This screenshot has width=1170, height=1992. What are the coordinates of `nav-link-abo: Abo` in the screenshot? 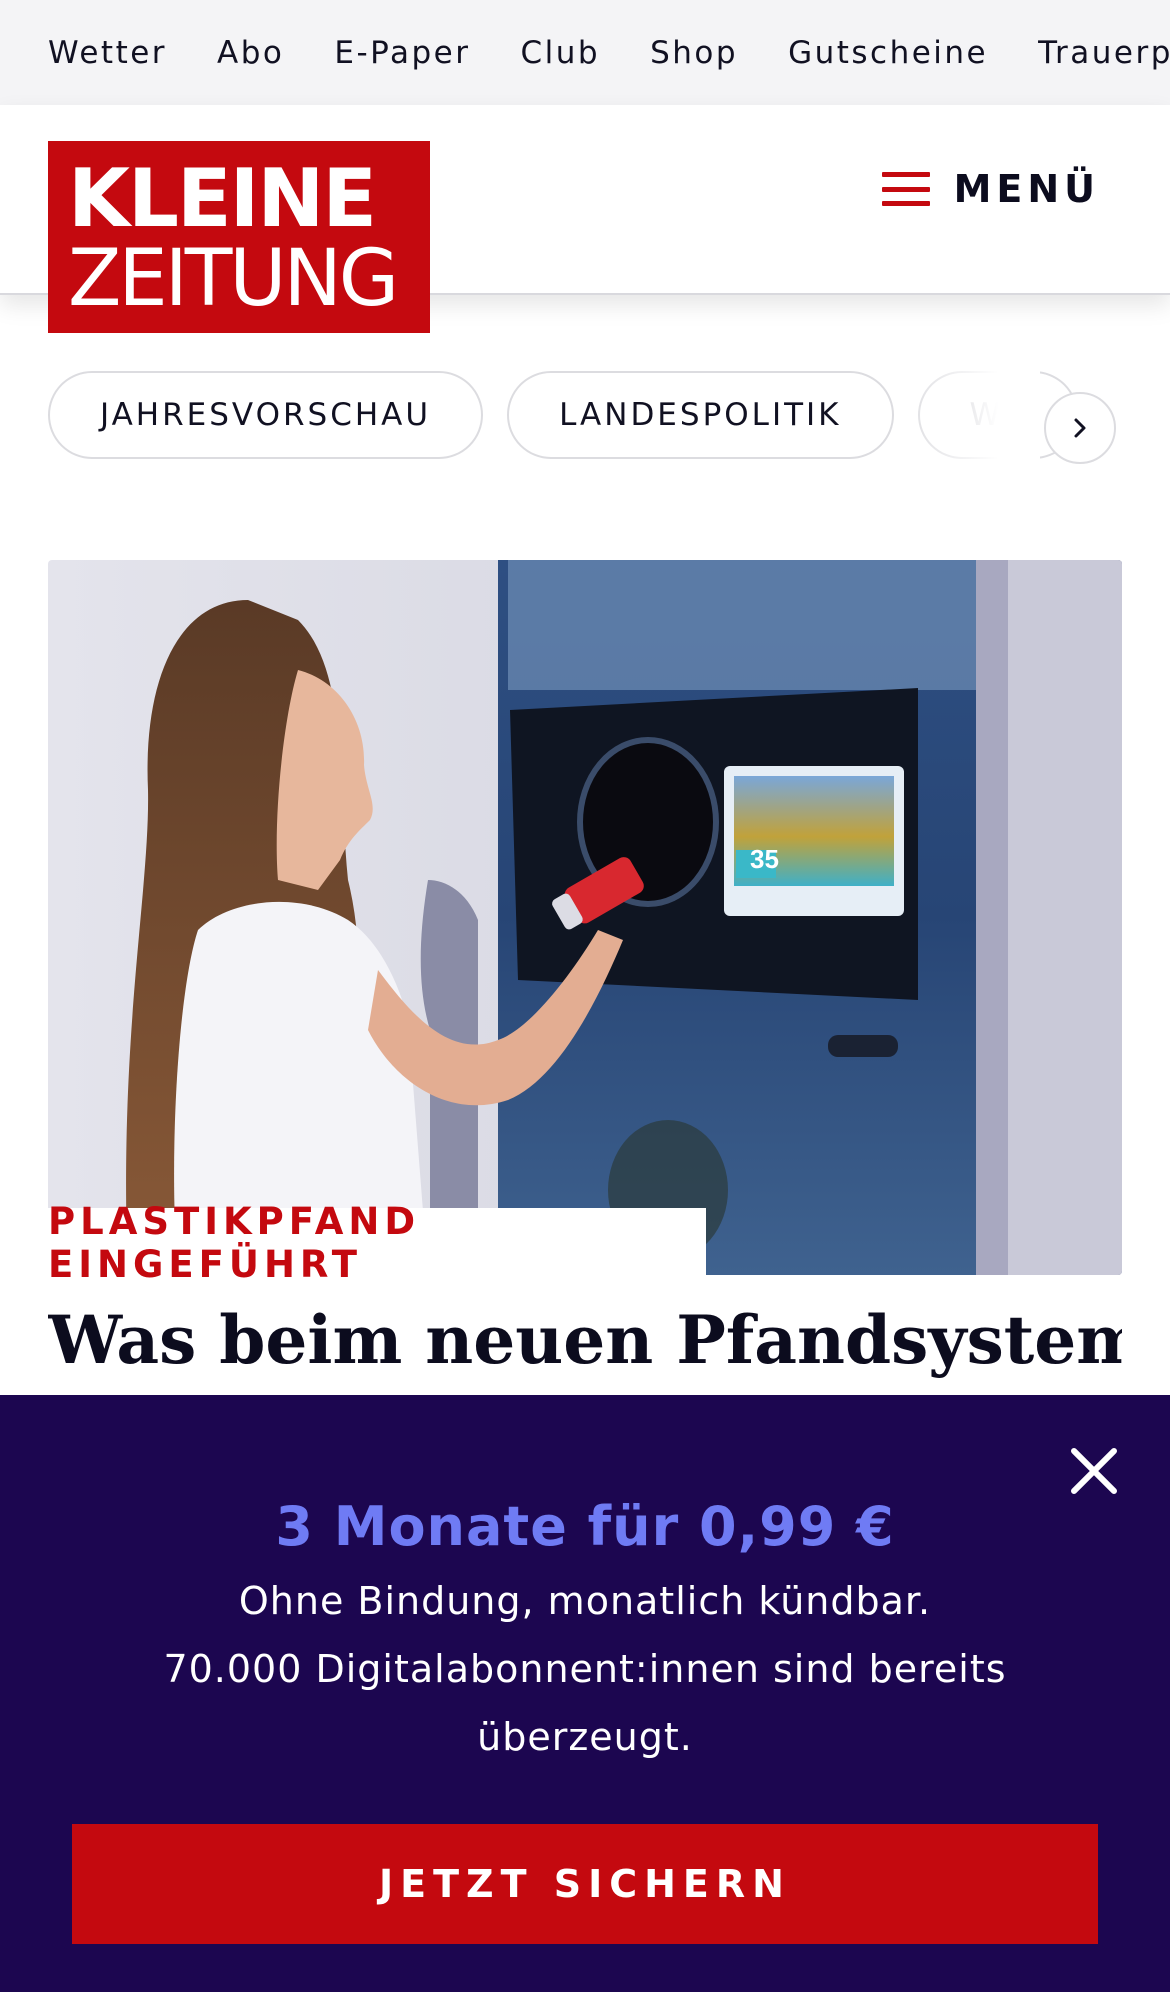 It's located at (250, 53).